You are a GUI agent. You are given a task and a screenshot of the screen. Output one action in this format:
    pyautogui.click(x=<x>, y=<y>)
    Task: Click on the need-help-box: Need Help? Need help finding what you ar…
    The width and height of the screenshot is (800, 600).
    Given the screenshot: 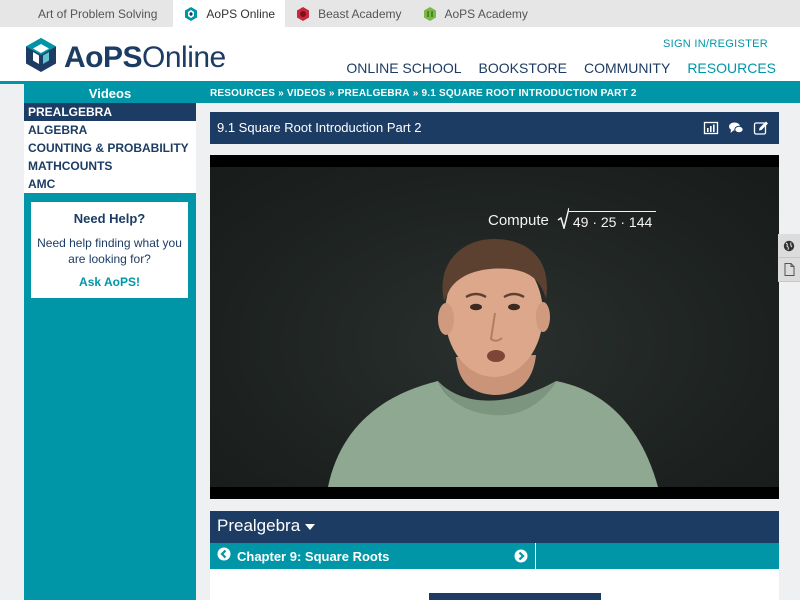 What is the action you would take?
    pyautogui.click(x=109, y=250)
    